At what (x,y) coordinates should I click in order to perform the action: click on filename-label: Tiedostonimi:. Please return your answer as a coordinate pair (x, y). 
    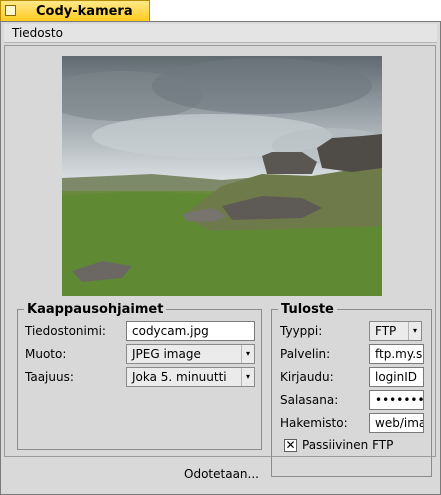
    Looking at the image, I should click on (65, 331).